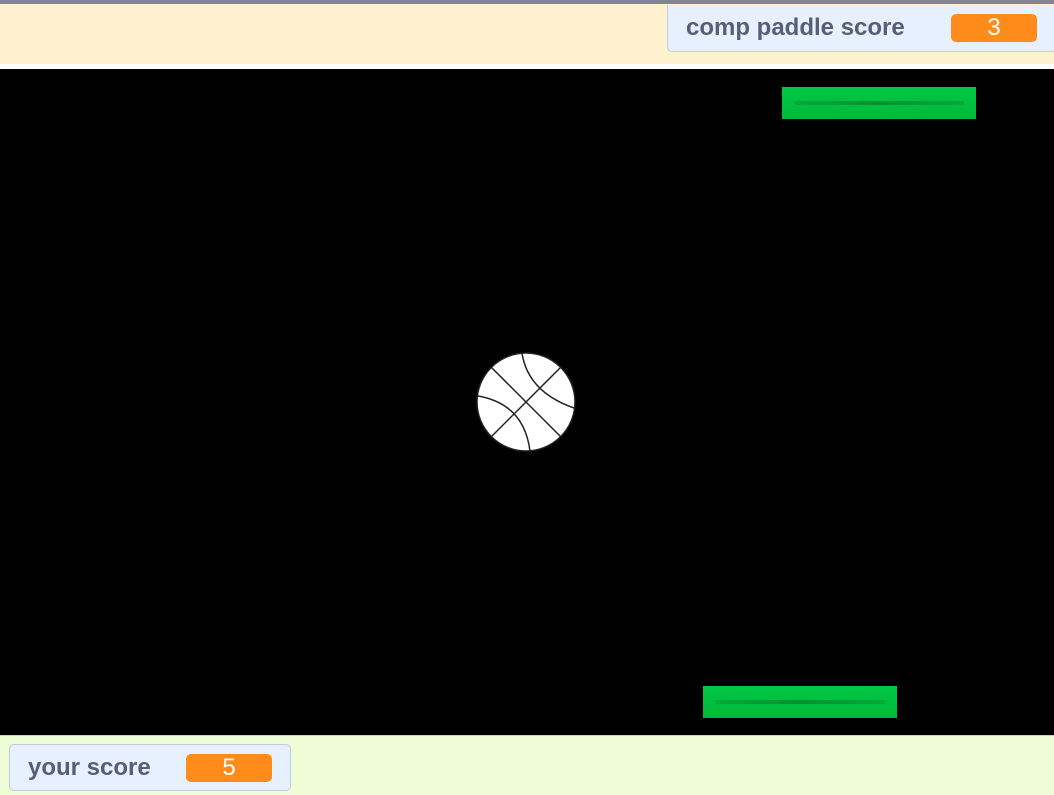  Describe the element at coordinates (800, 702) in the screenshot. I see `player-paddle` at that location.